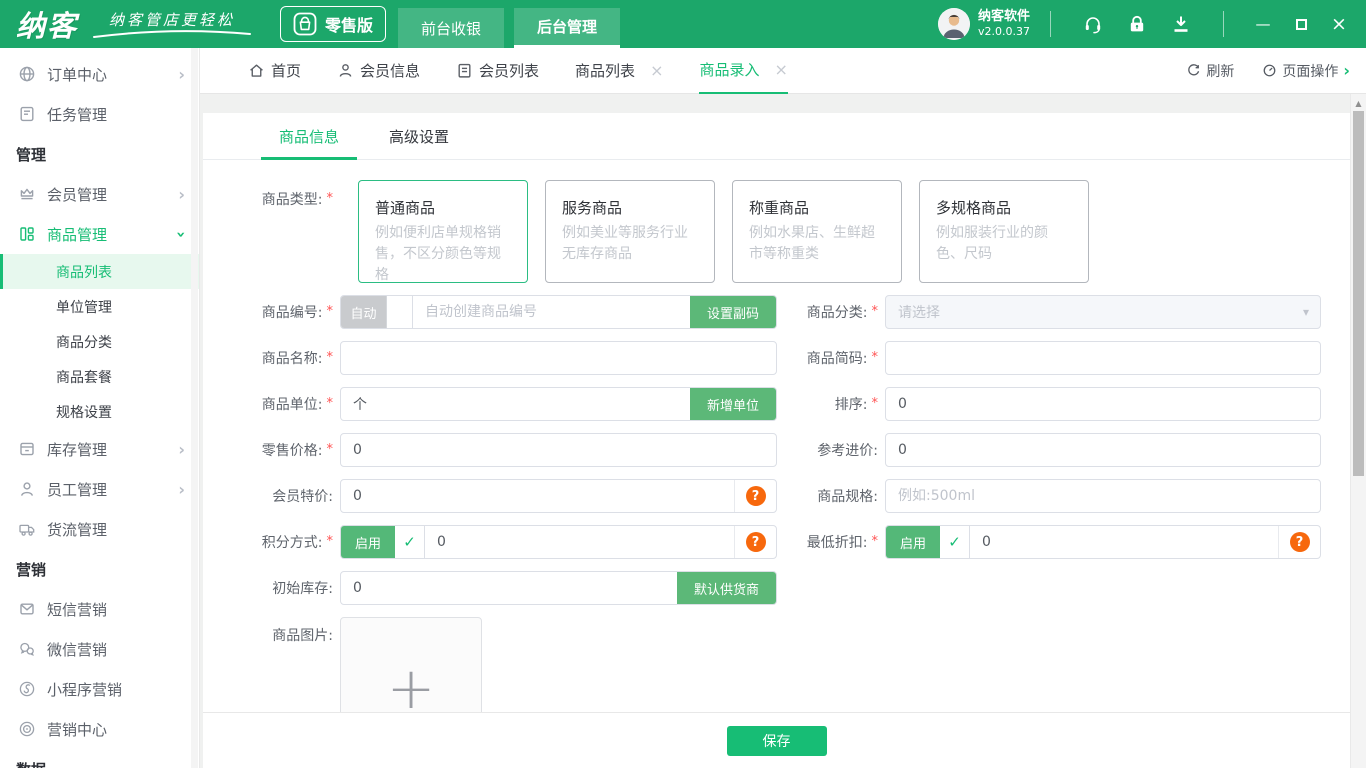 The image size is (1366, 768). I want to click on app-slogan: 纳客管店更轻松, so click(172, 24).